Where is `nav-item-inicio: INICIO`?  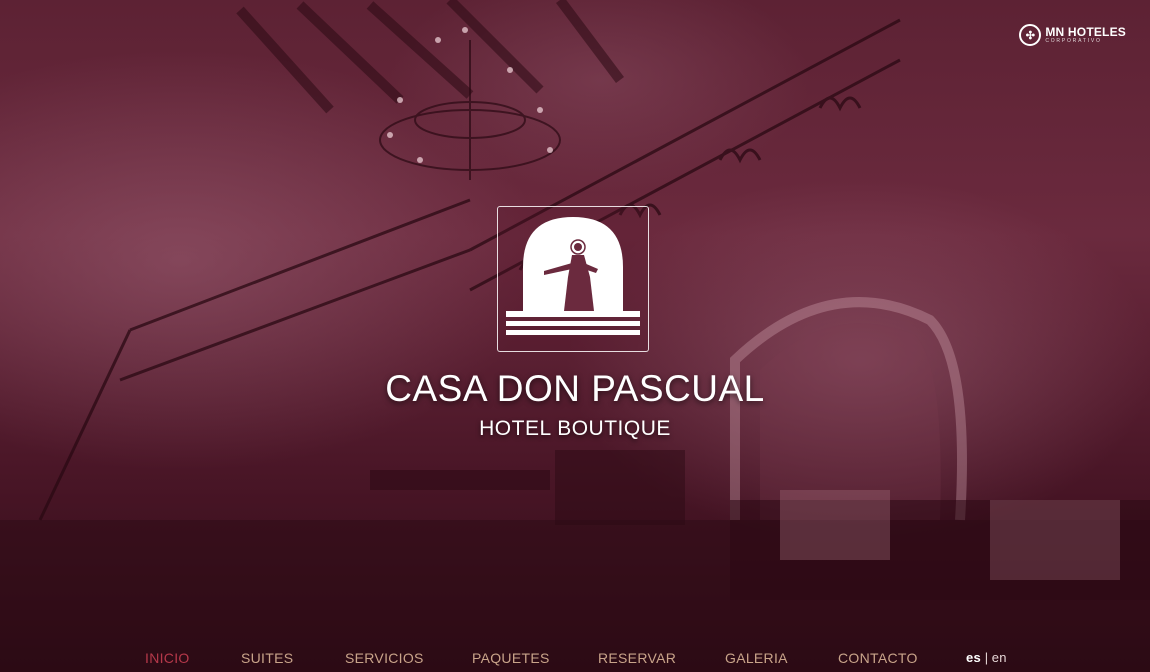
nav-item-inicio: INICIO is located at coordinates (167, 658).